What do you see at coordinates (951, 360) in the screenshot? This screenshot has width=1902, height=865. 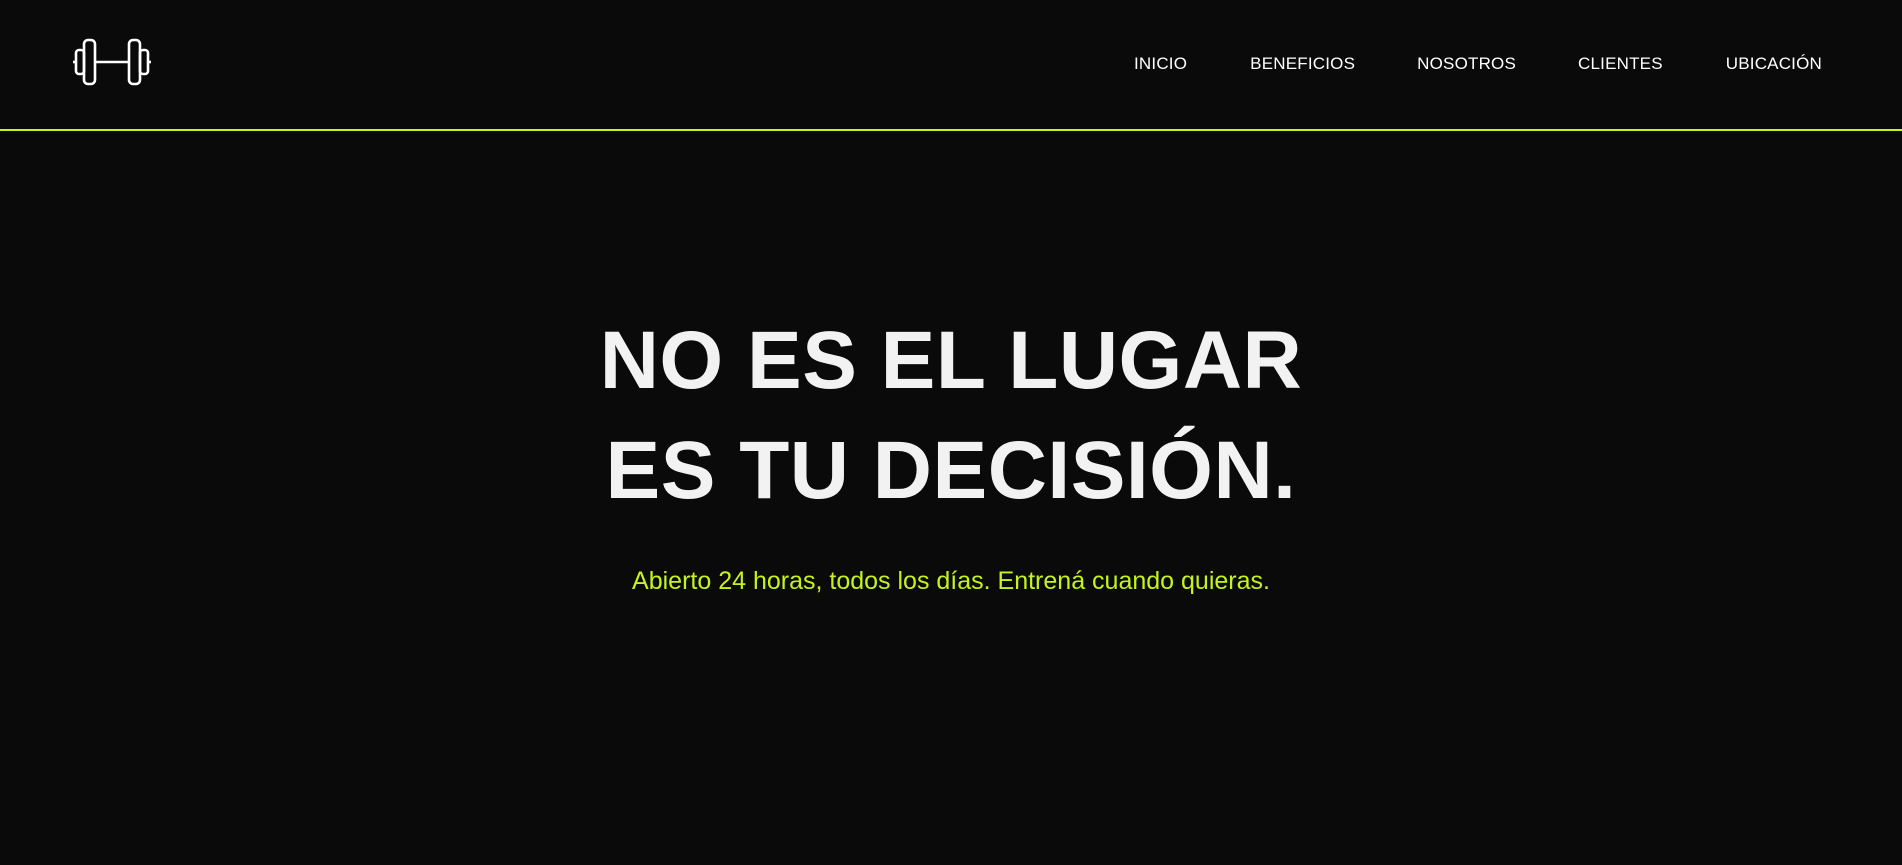 I see `hero-title-line-1: NO ES EL LUGAR` at bounding box center [951, 360].